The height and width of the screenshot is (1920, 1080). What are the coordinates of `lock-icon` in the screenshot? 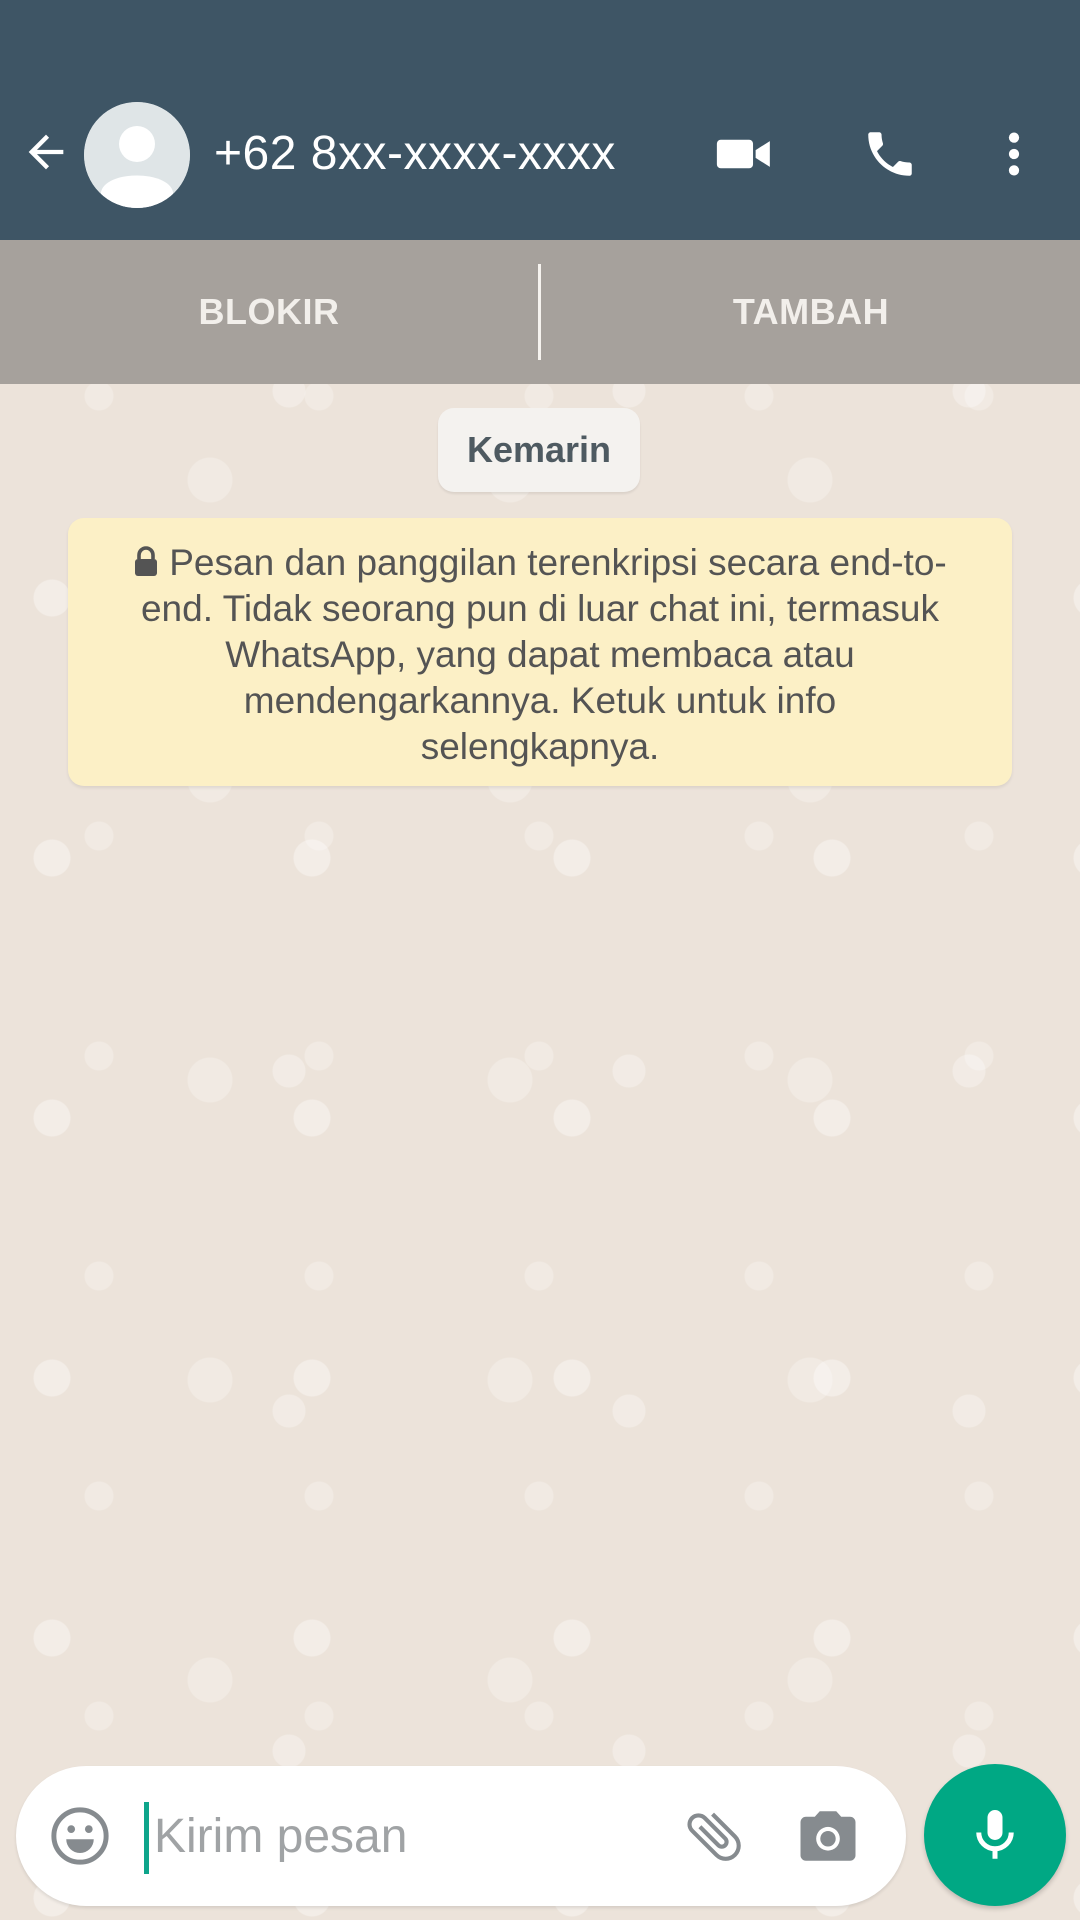 It's located at (146, 561).